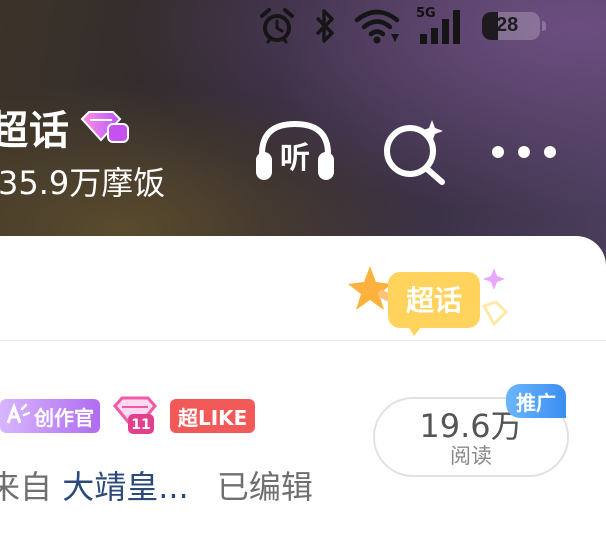 This screenshot has height=551, width=606. What do you see at coordinates (303, 340) in the screenshot?
I see `section-divider` at bounding box center [303, 340].